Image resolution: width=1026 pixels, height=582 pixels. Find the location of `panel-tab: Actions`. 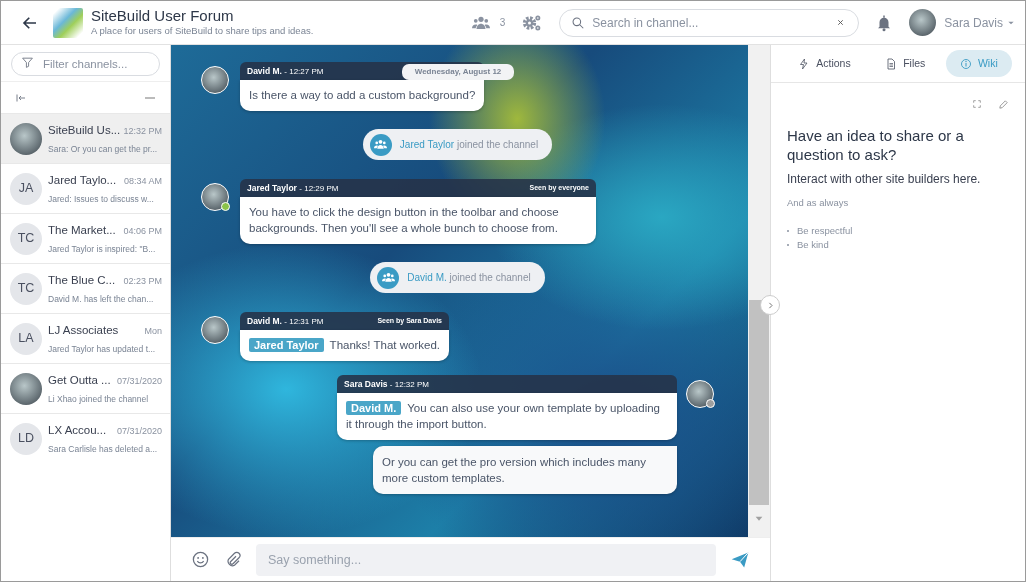

panel-tab: Actions is located at coordinates (824, 63).